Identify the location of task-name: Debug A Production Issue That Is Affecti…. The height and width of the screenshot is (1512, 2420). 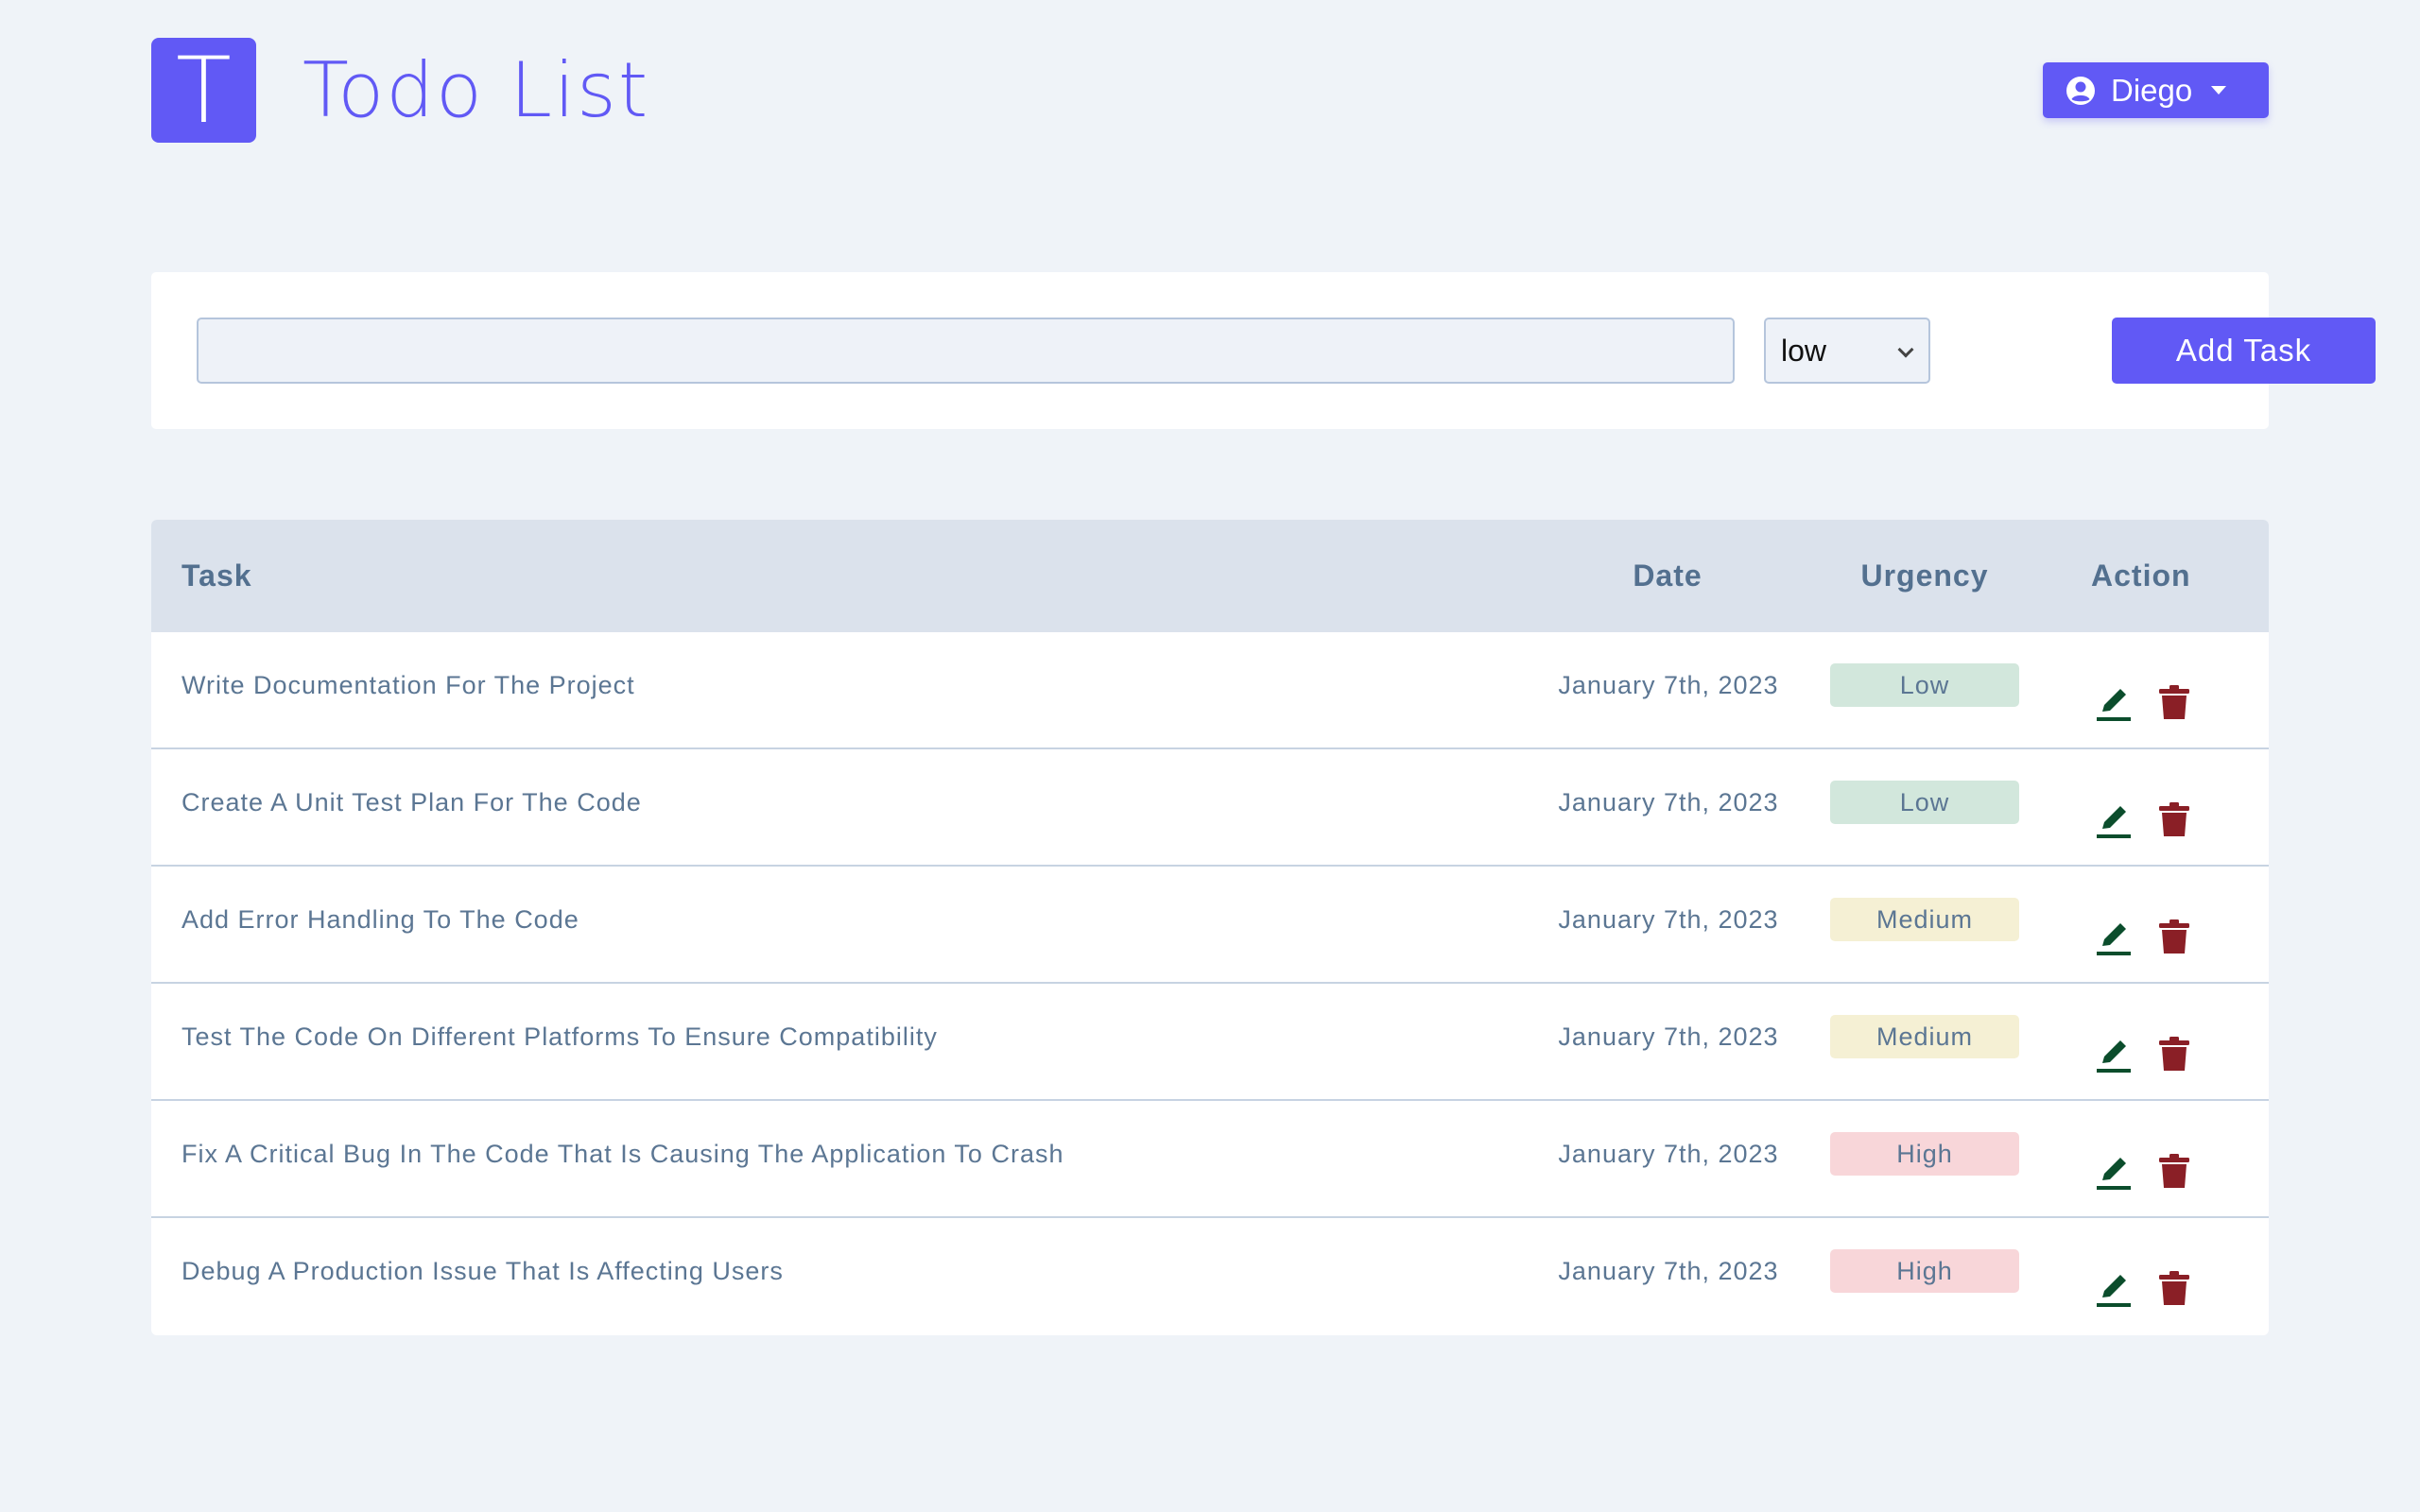
(483, 1270).